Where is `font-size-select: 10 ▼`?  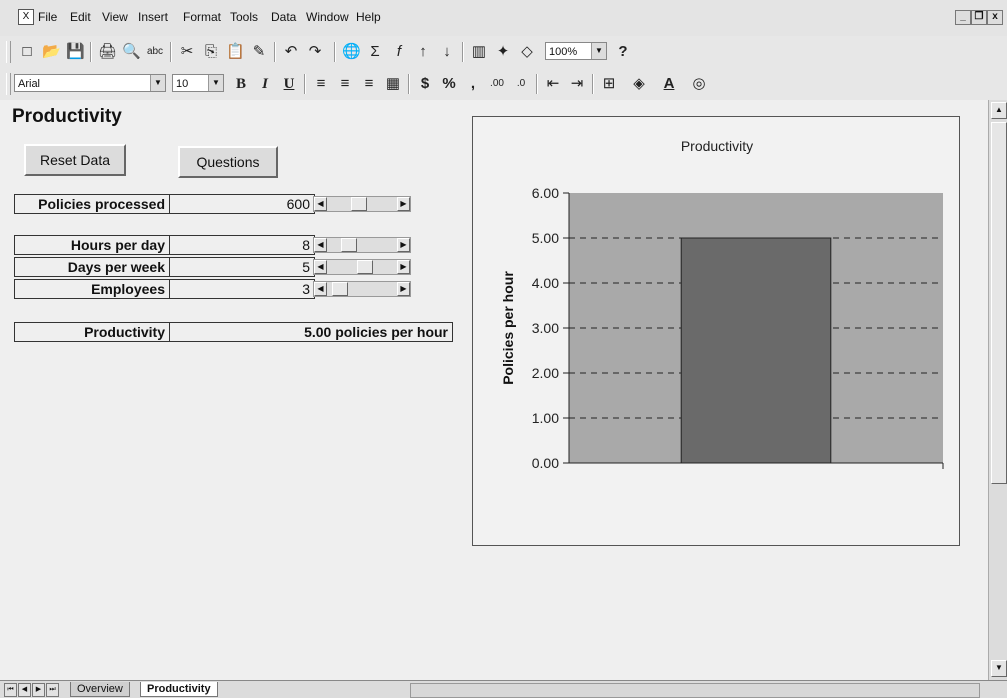
font-size-select: 10 ▼ is located at coordinates (198, 83).